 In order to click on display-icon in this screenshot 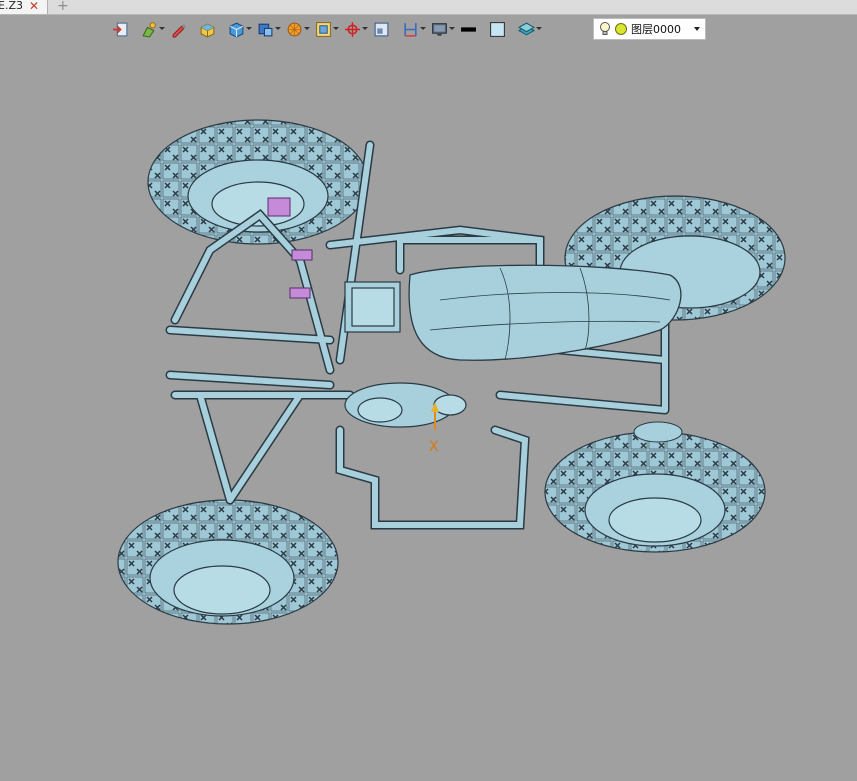, I will do `click(439, 29)`.